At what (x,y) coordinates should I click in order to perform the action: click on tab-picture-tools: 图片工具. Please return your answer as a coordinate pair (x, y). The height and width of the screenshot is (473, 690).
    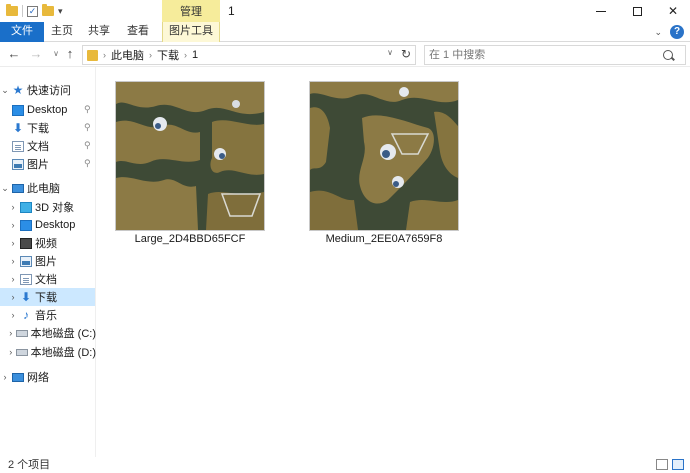
    Looking at the image, I should click on (191, 32).